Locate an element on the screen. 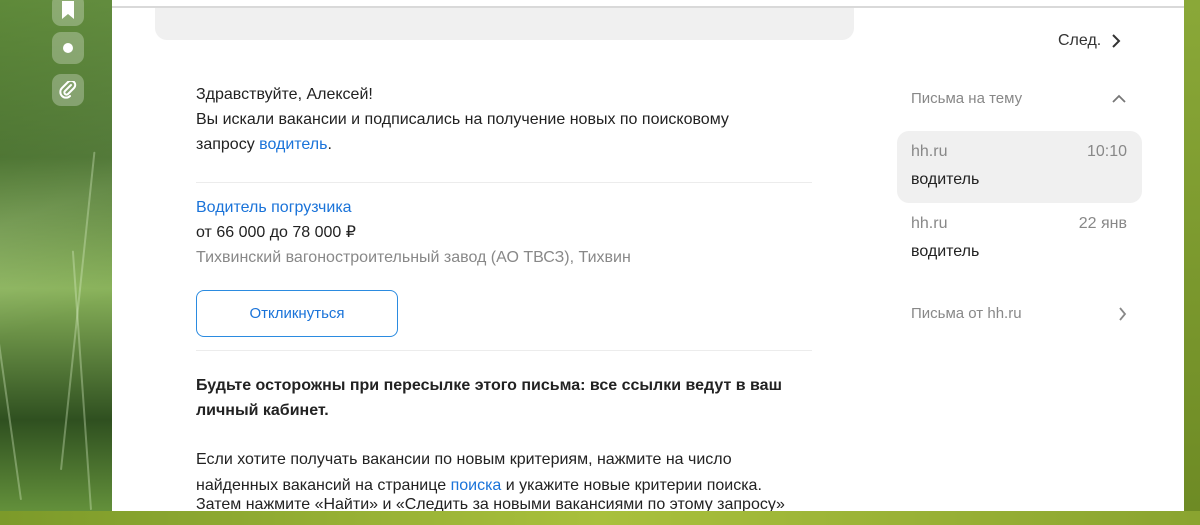 Image resolution: width=1200 pixels, height=525 pixels. next-message-link: След. is located at coordinates (1089, 41).